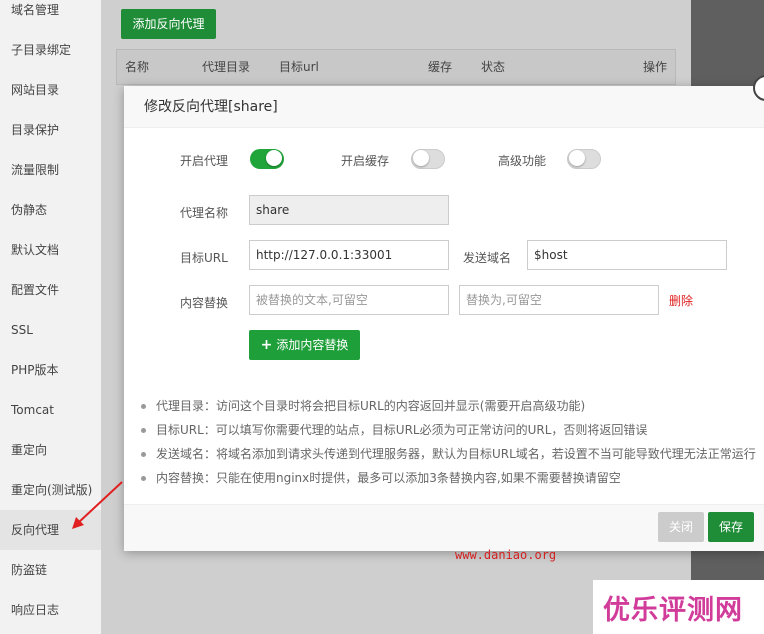 Image resolution: width=764 pixels, height=634 pixels. I want to click on delete-replace-link: 删除, so click(681, 300).